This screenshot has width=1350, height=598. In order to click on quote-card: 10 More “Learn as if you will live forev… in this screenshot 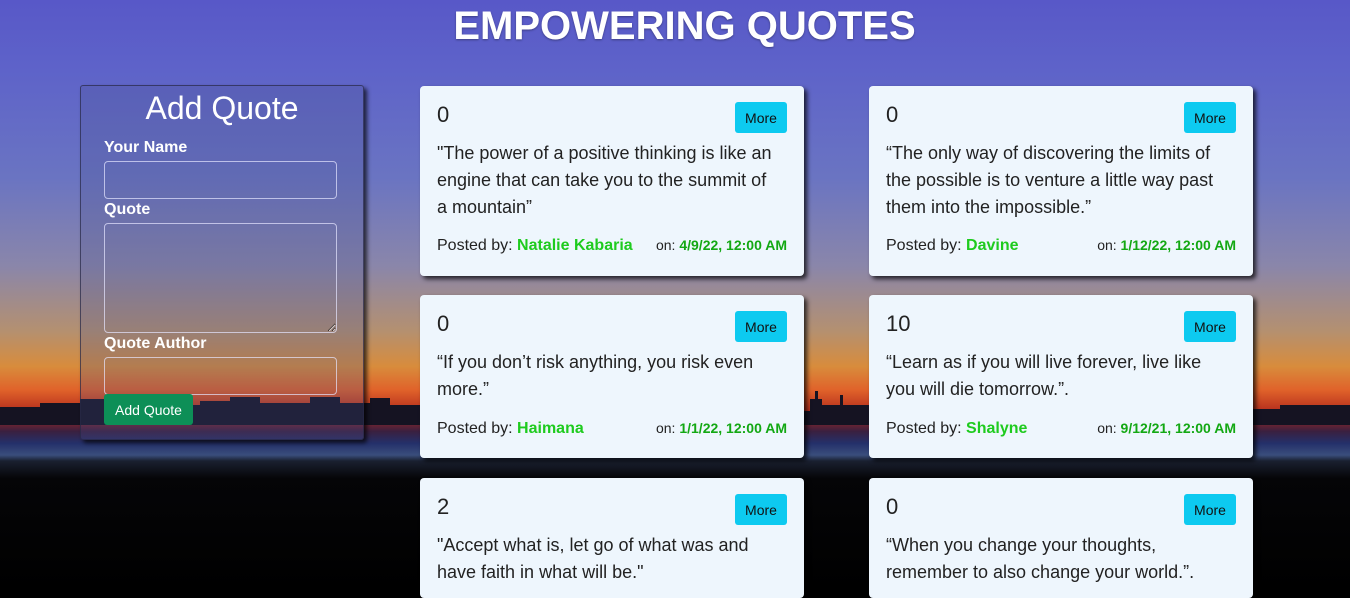, I will do `click(1061, 376)`.